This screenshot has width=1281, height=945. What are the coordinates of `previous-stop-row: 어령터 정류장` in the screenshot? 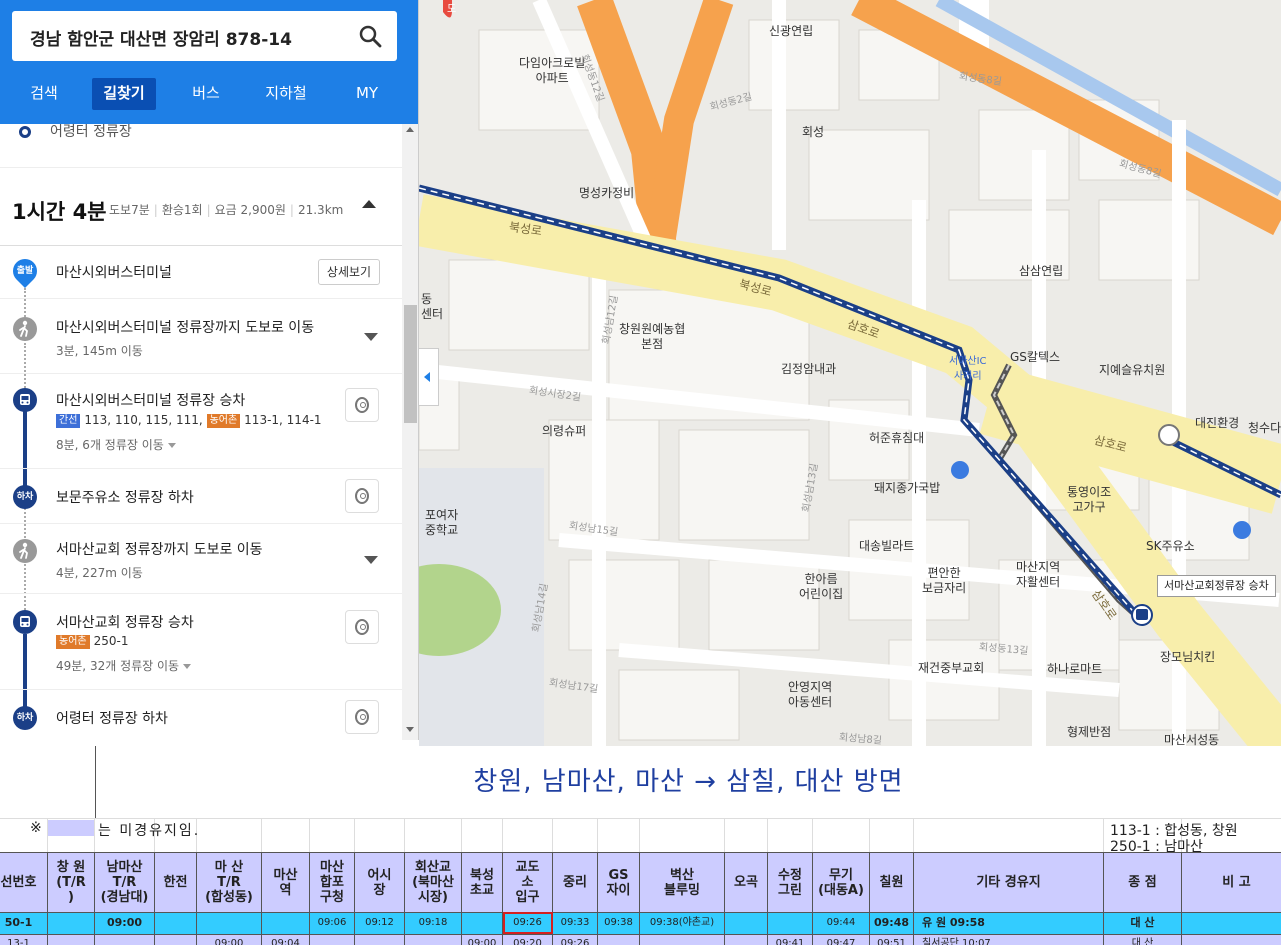 It's located at (201, 146).